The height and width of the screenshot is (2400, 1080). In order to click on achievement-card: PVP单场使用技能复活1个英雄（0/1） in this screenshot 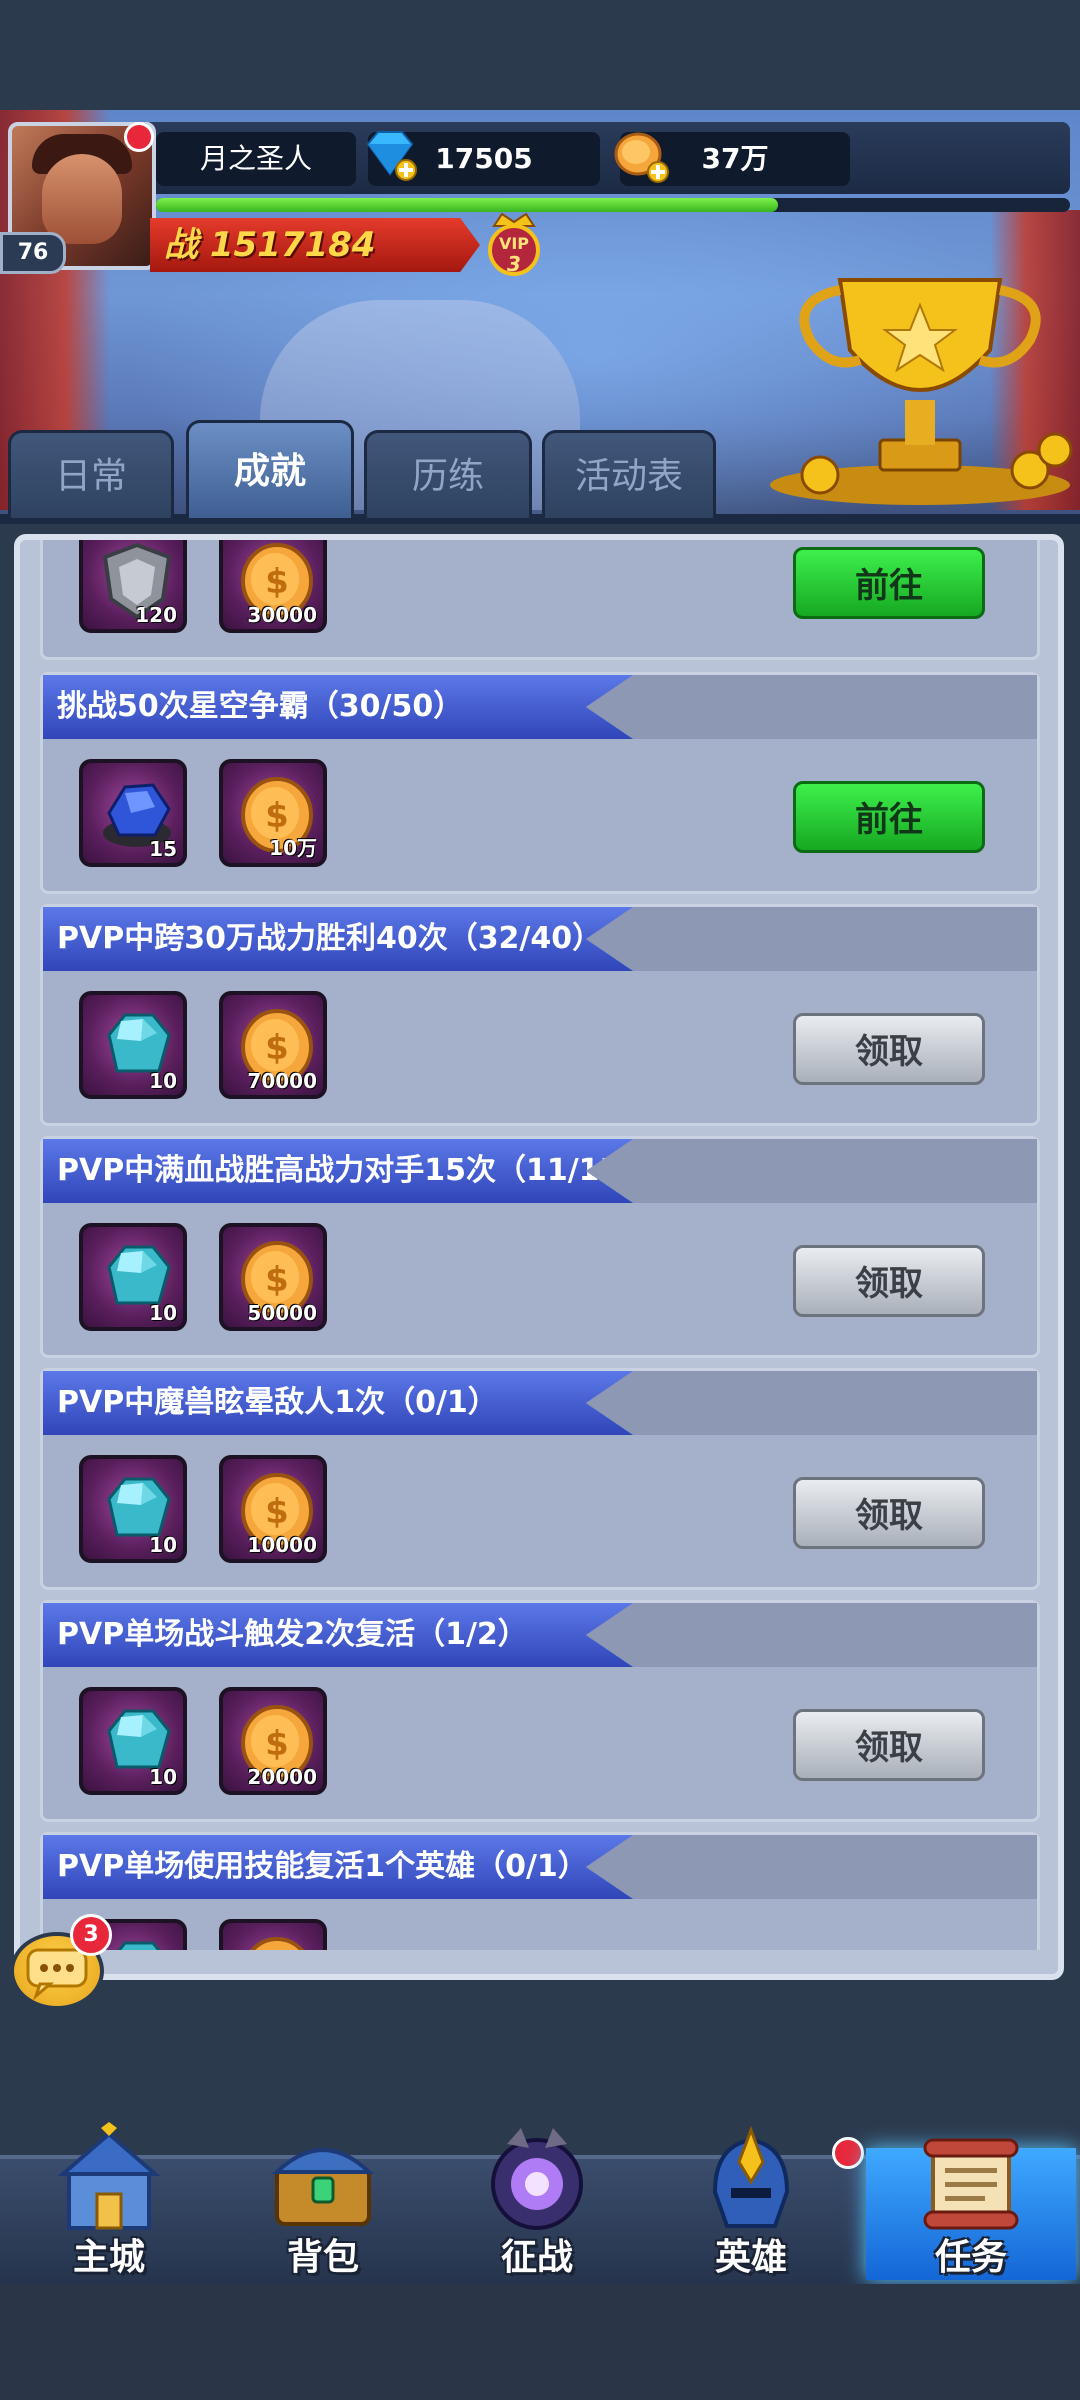, I will do `click(540, 1891)`.